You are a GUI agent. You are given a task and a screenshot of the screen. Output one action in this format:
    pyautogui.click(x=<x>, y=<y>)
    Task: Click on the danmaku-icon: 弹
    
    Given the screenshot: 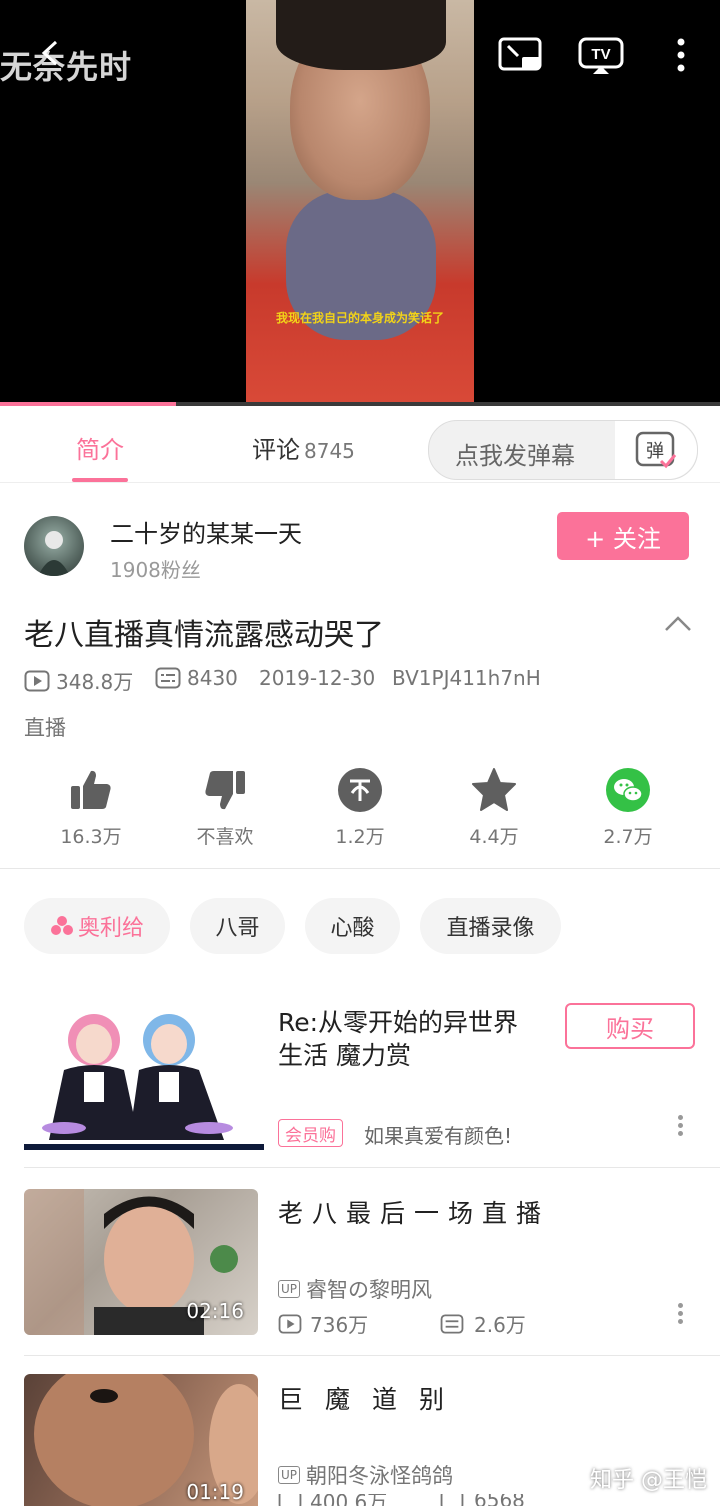 What is the action you would take?
    pyautogui.click(x=656, y=450)
    